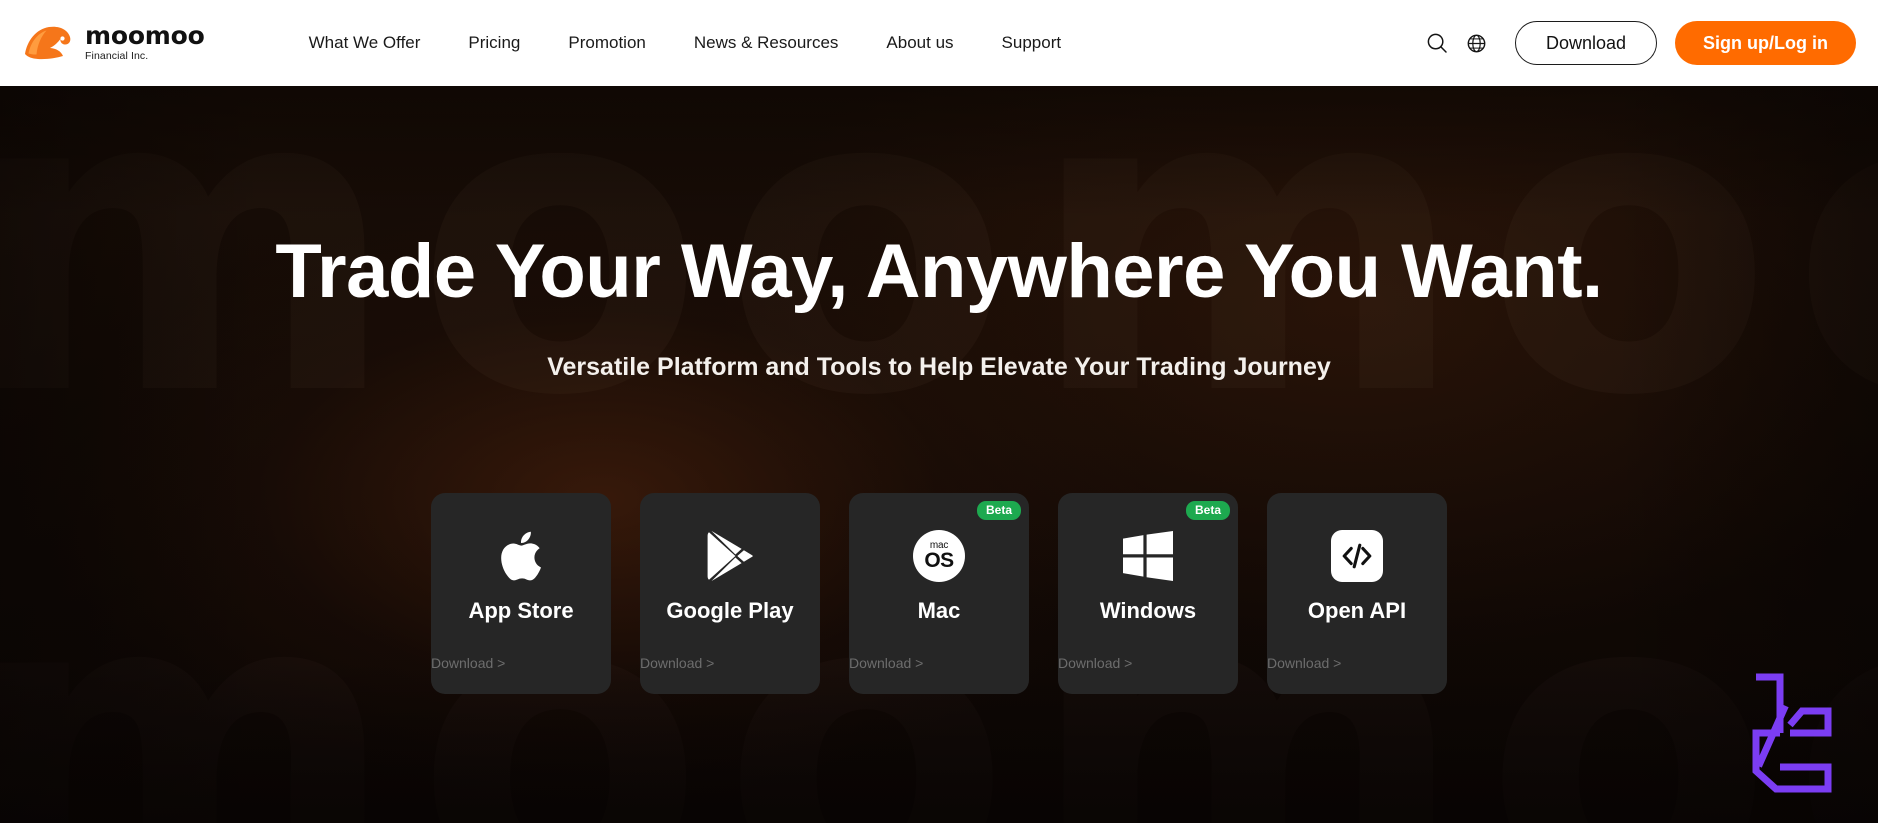 The image size is (1878, 823). I want to click on card-action-windows: Download >, so click(1148, 663).